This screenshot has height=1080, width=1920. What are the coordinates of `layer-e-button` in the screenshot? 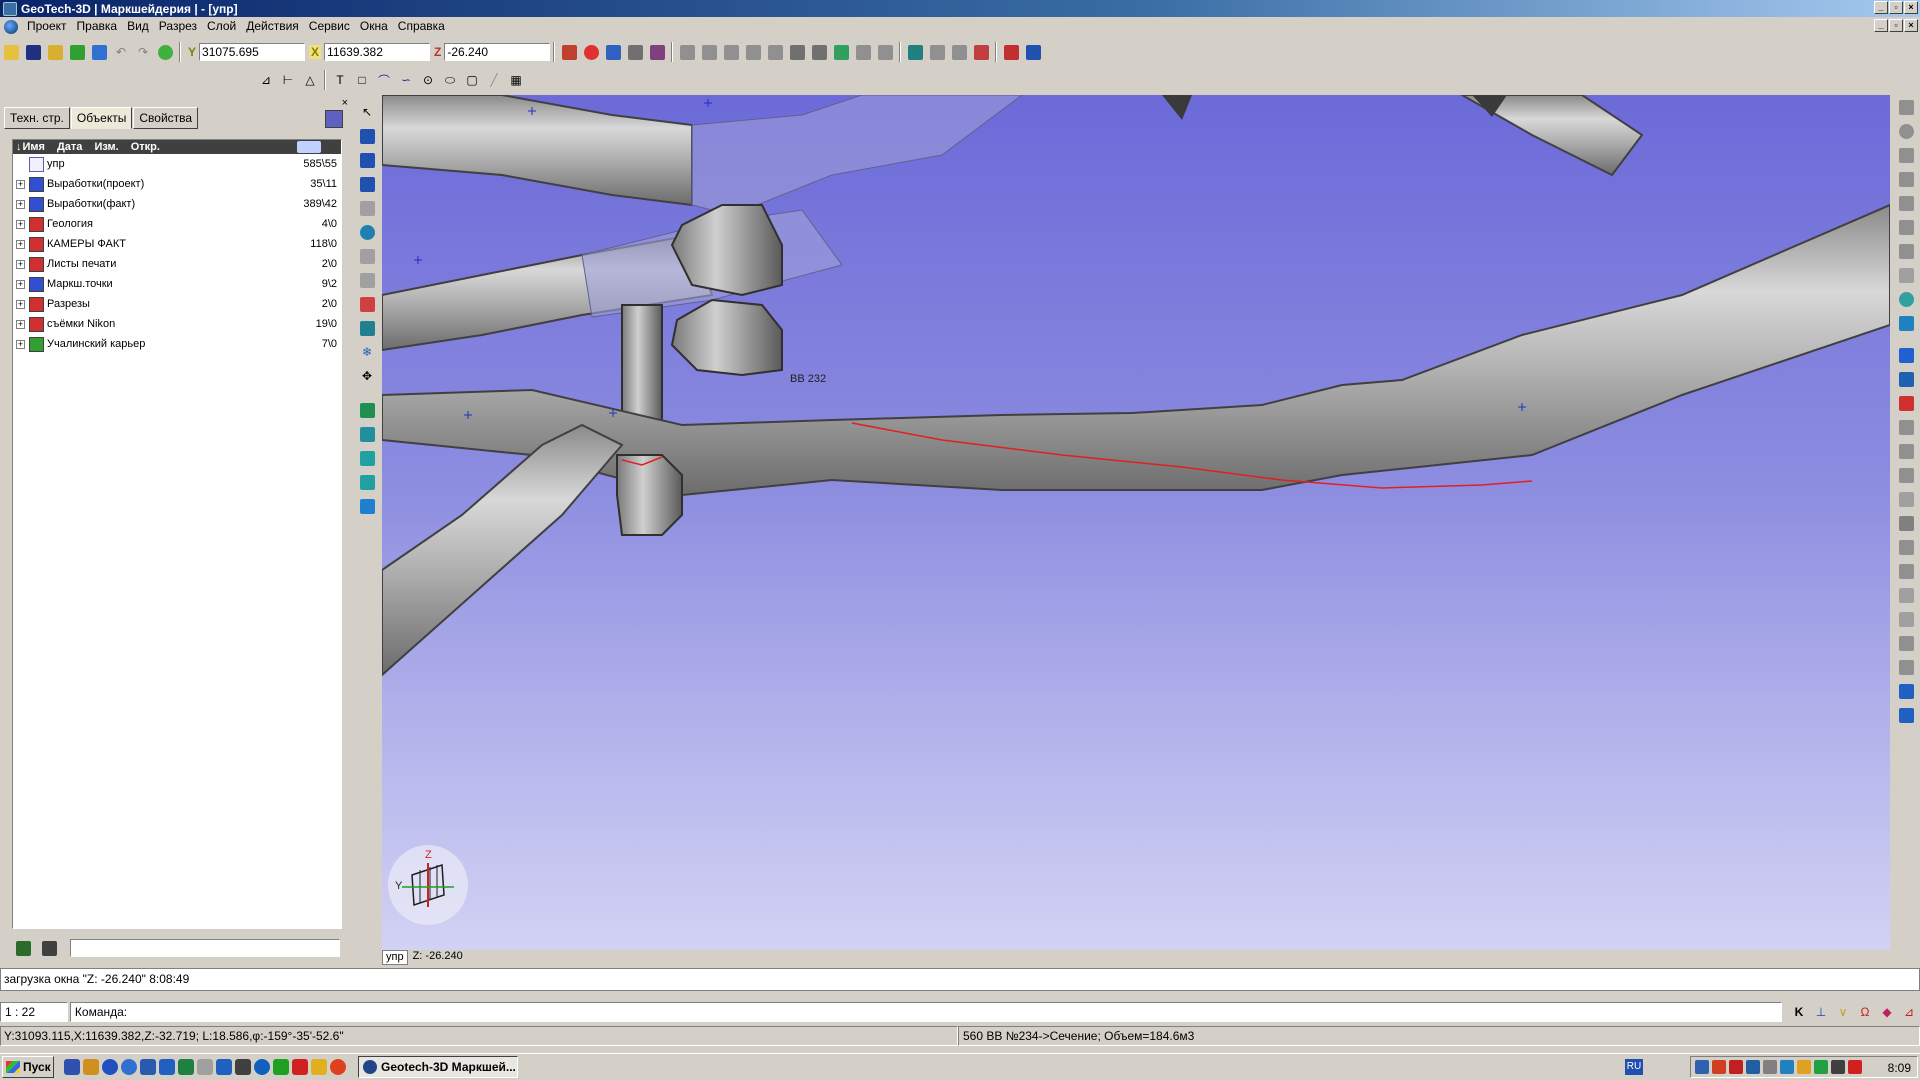 It's located at (367, 506).